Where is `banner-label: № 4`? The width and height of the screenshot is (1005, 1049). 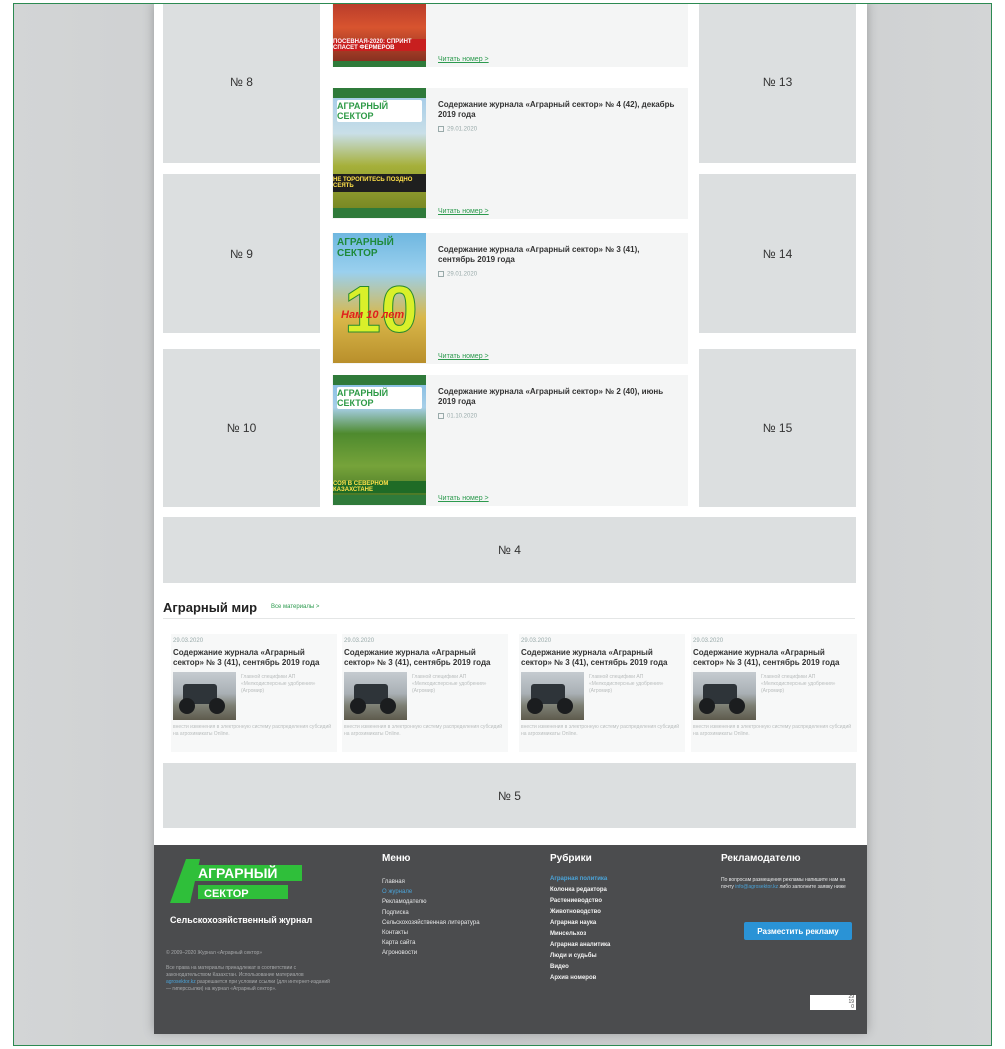
banner-label: № 4 is located at coordinates (509, 550).